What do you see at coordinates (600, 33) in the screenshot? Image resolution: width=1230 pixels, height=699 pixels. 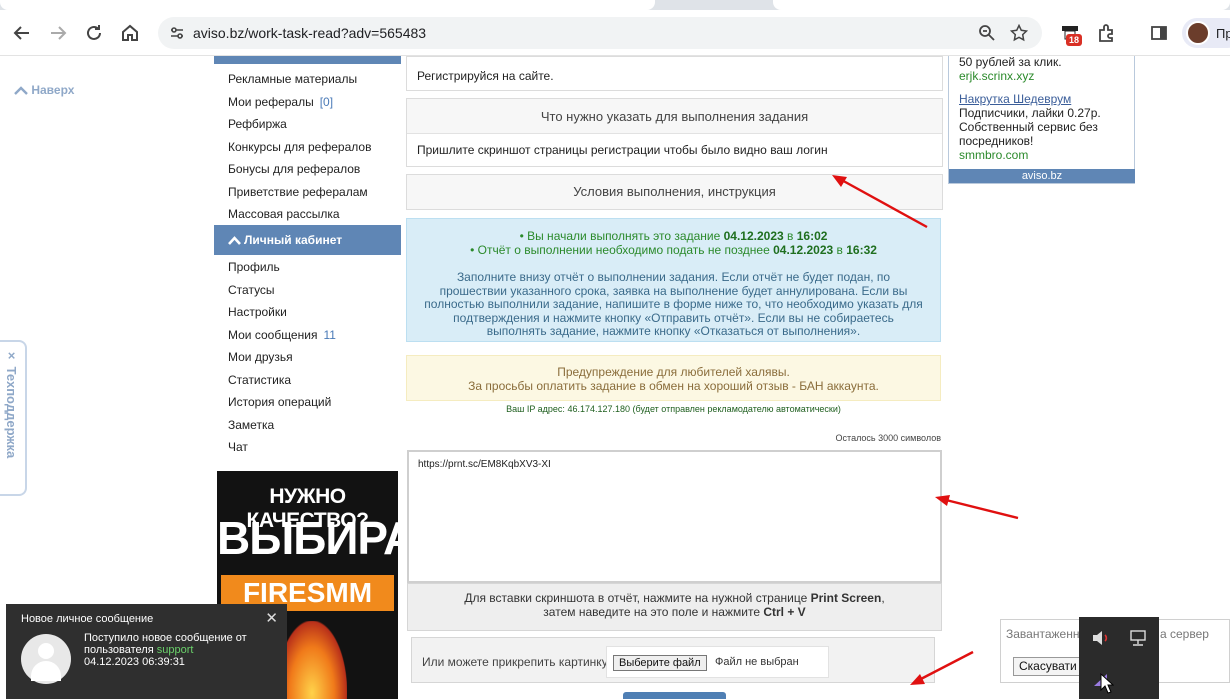 I see `address-bar: aviso.bz/work-task-read?adv=565483` at bounding box center [600, 33].